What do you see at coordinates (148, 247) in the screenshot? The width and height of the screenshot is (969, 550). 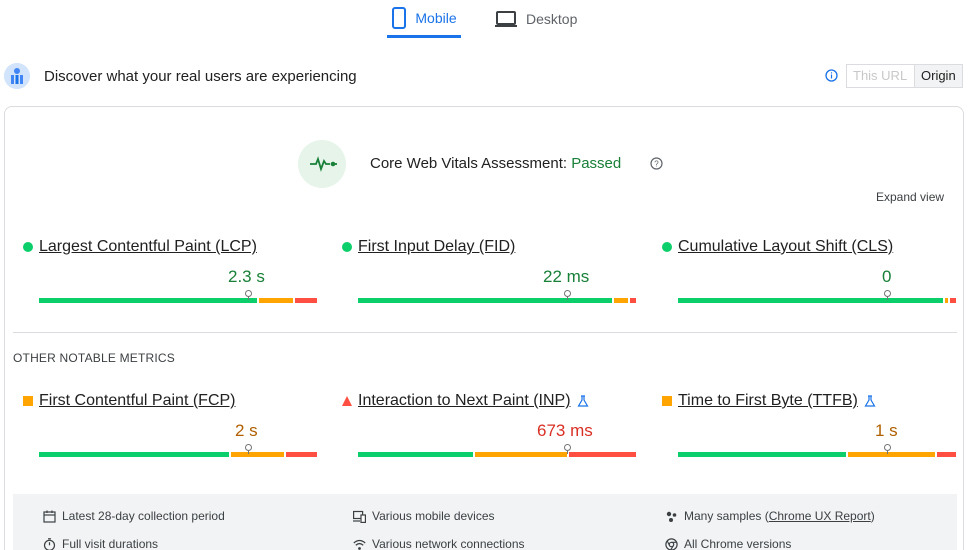 I see `metric-label: Largest Contentful Paint (LCP)` at bounding box center [148, 247].